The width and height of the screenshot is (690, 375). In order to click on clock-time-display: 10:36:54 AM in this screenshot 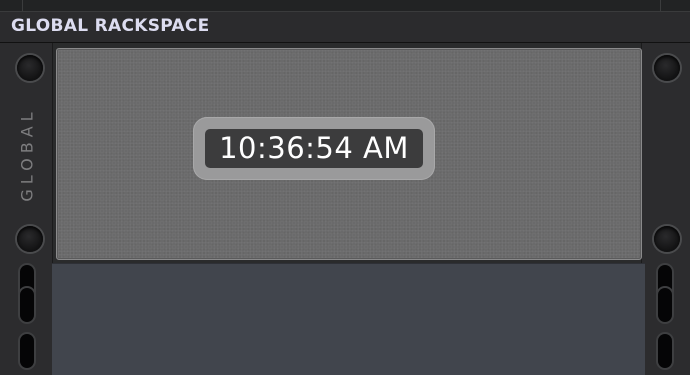, I will do `click(314, 148)`.